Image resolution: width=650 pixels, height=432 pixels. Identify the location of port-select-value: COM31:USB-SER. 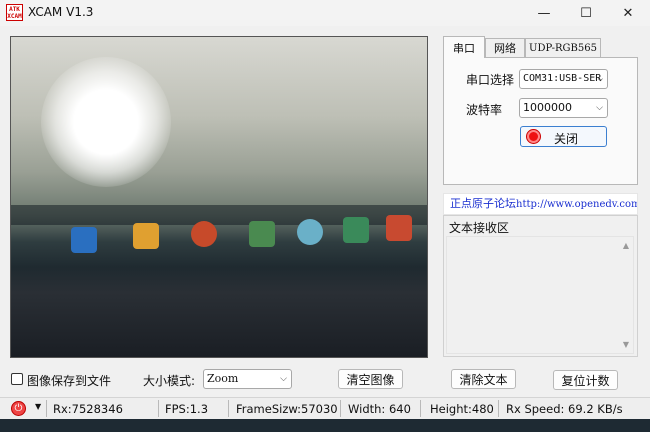
(562, 78).